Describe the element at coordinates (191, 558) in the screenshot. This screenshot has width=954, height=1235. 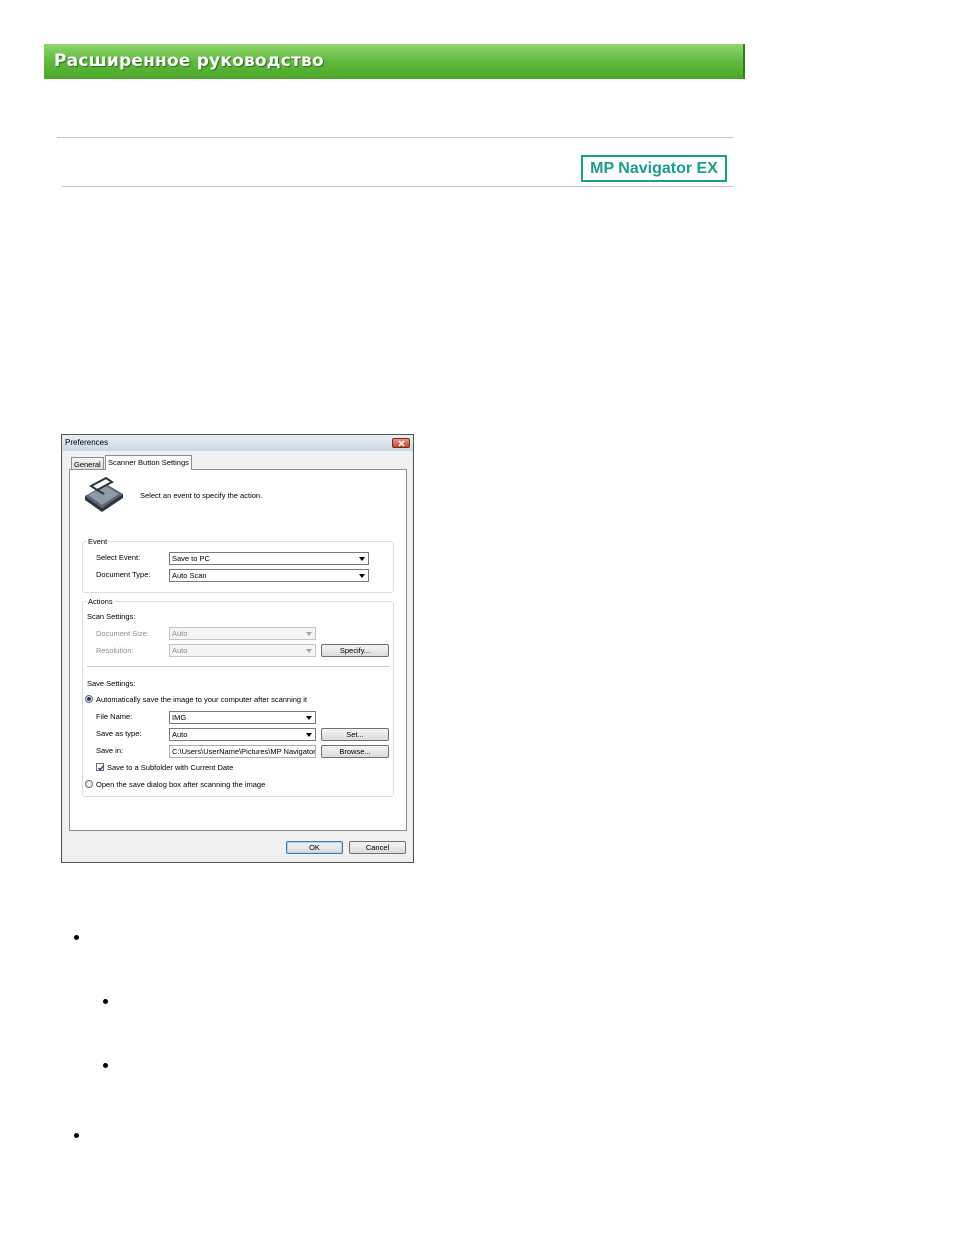
I see `select-event-value: Save to PC` at that location.